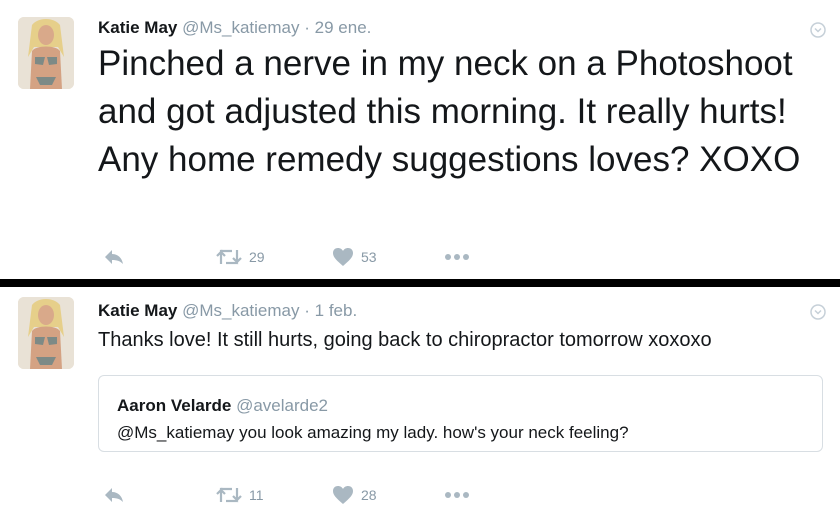  I want to click on divider, so click(420, 283).